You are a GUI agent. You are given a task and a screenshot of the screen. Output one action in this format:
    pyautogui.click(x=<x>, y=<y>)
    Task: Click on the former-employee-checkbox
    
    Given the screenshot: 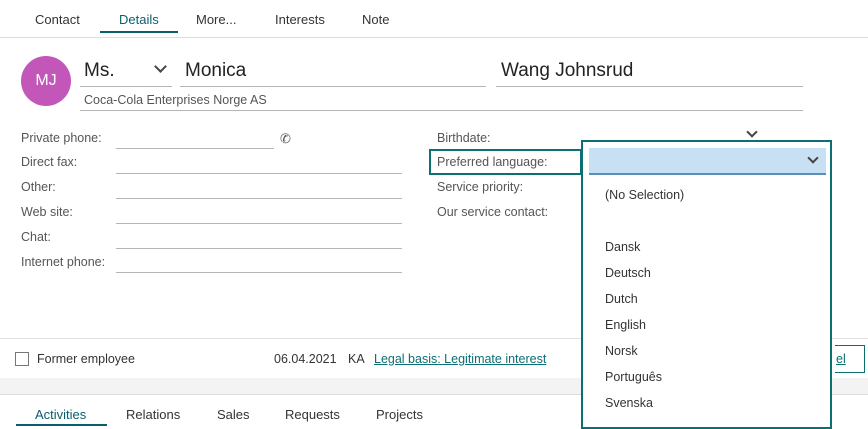 What is the action you would take?
    pyautogui.click(x=22, y=359)
    